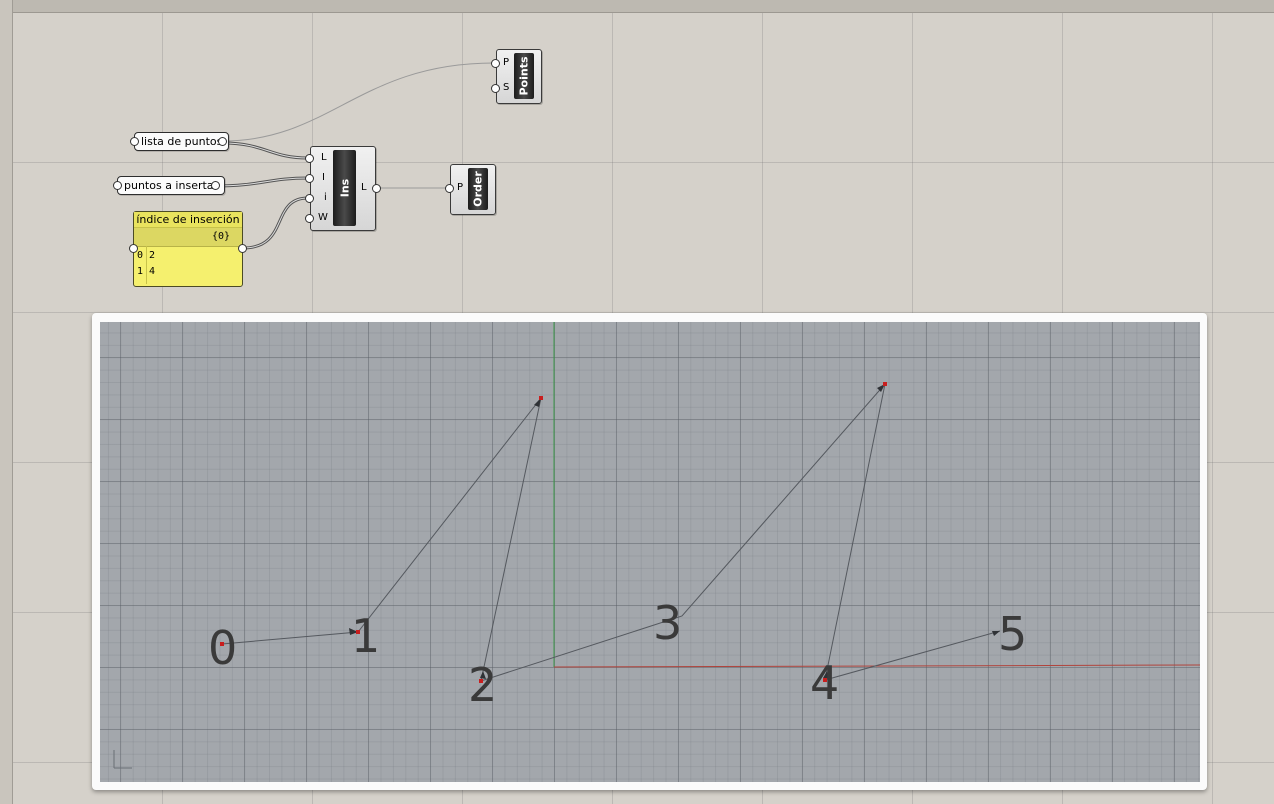 This screenshot has height=804, width=1274. I want to click on order-component-name: Order, so click(478, 189).